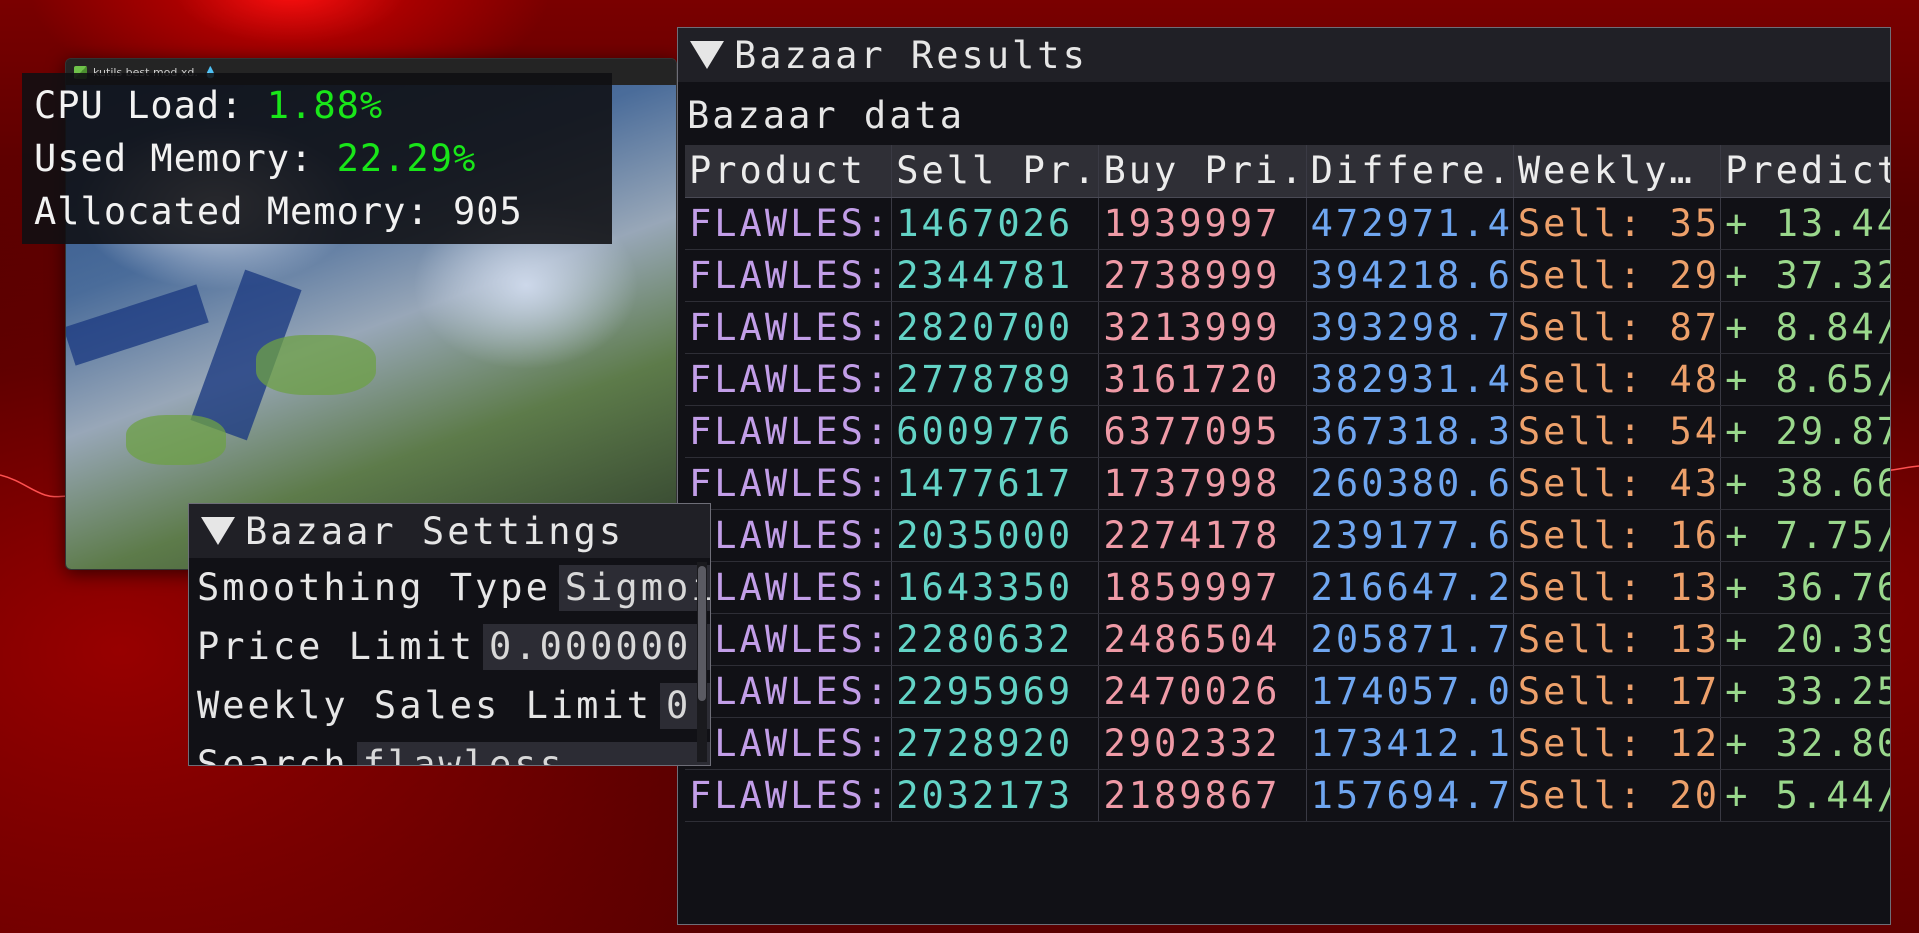 Image resolution: width=1919 pixels, height=933 pixels. What do you see at coordinates (1805, 743) in the screenshot?
I see `cell-predicted: + 32.80/` at bounding box center [1805, 743].